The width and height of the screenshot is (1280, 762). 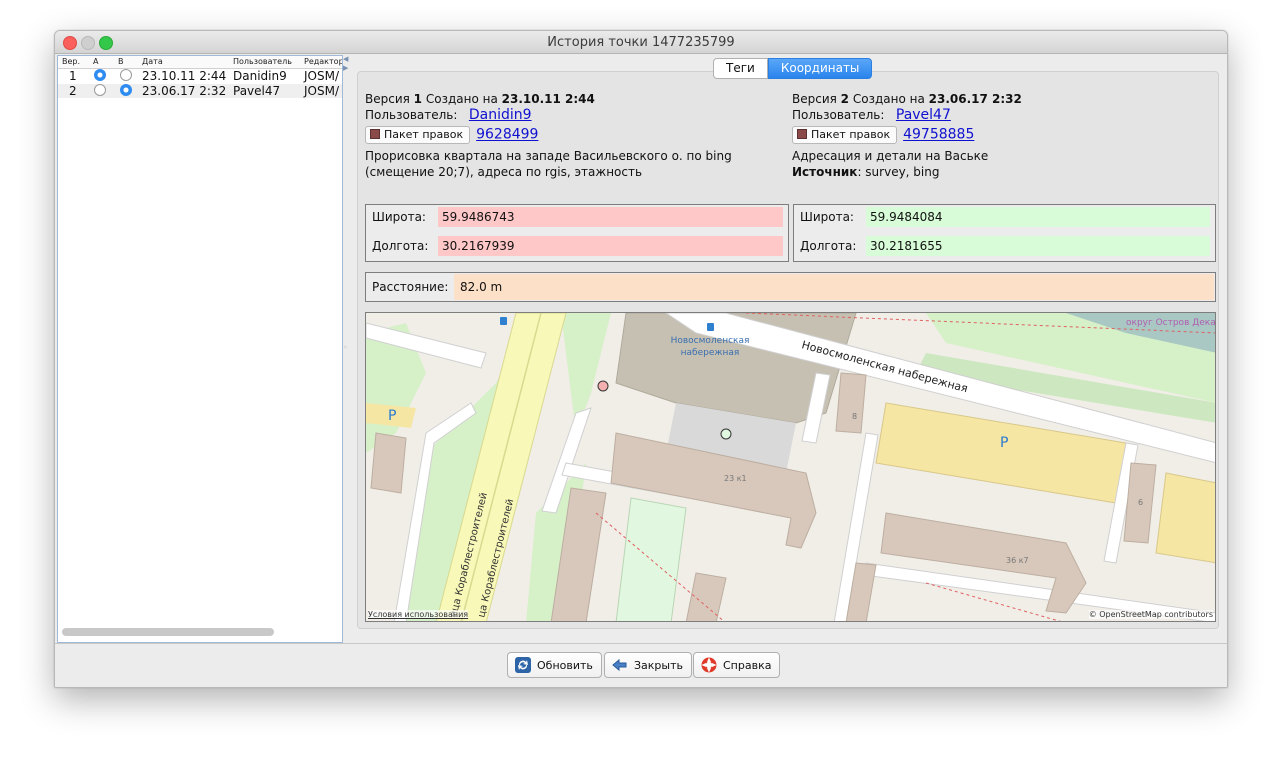 What do you see at coordinates (121, 61) in the screenshot?
I see `col-b: B` at bounding box center [121, 61].